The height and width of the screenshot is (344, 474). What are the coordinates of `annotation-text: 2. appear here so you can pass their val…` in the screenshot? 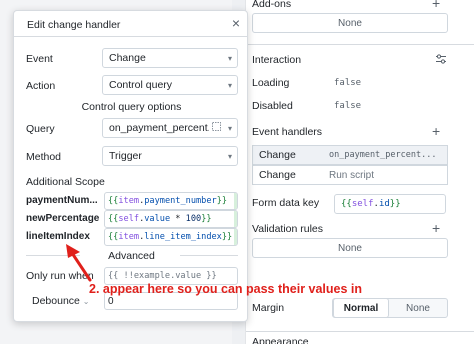 It's located at (226, 289).